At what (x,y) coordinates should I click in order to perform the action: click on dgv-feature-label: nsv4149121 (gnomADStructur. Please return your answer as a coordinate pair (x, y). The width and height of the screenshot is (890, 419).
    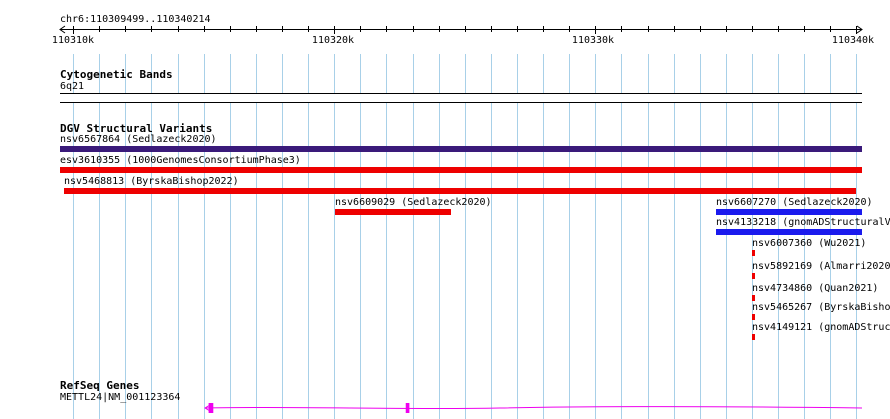
    Looking at the image, I should click on (821, 327).